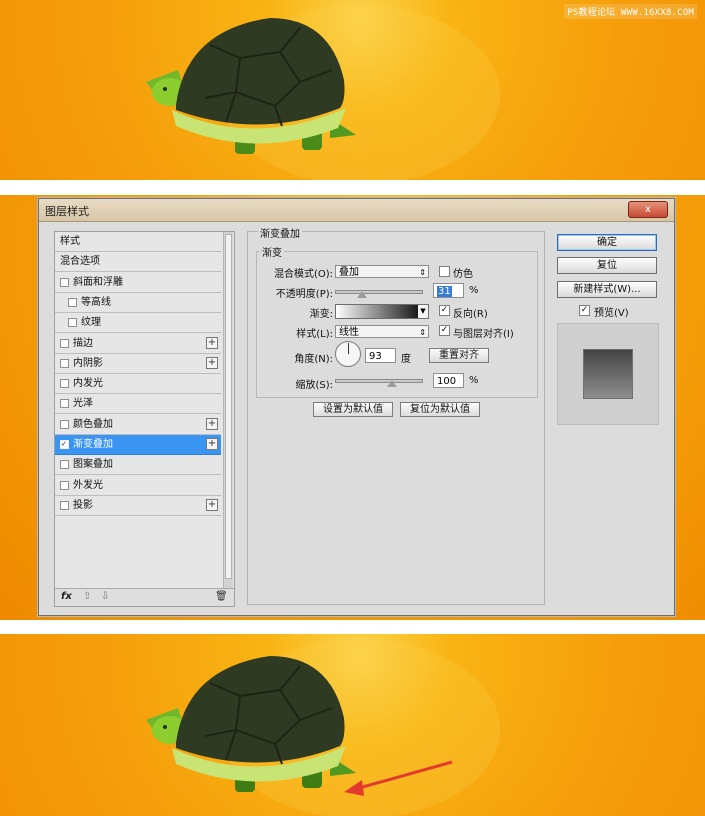 Image resolution: width=705 pixels, height=816 pixels. Describe the element at coordinates (314, 334) in the screenshot. I see `style-label: 样式(L):` at that location.